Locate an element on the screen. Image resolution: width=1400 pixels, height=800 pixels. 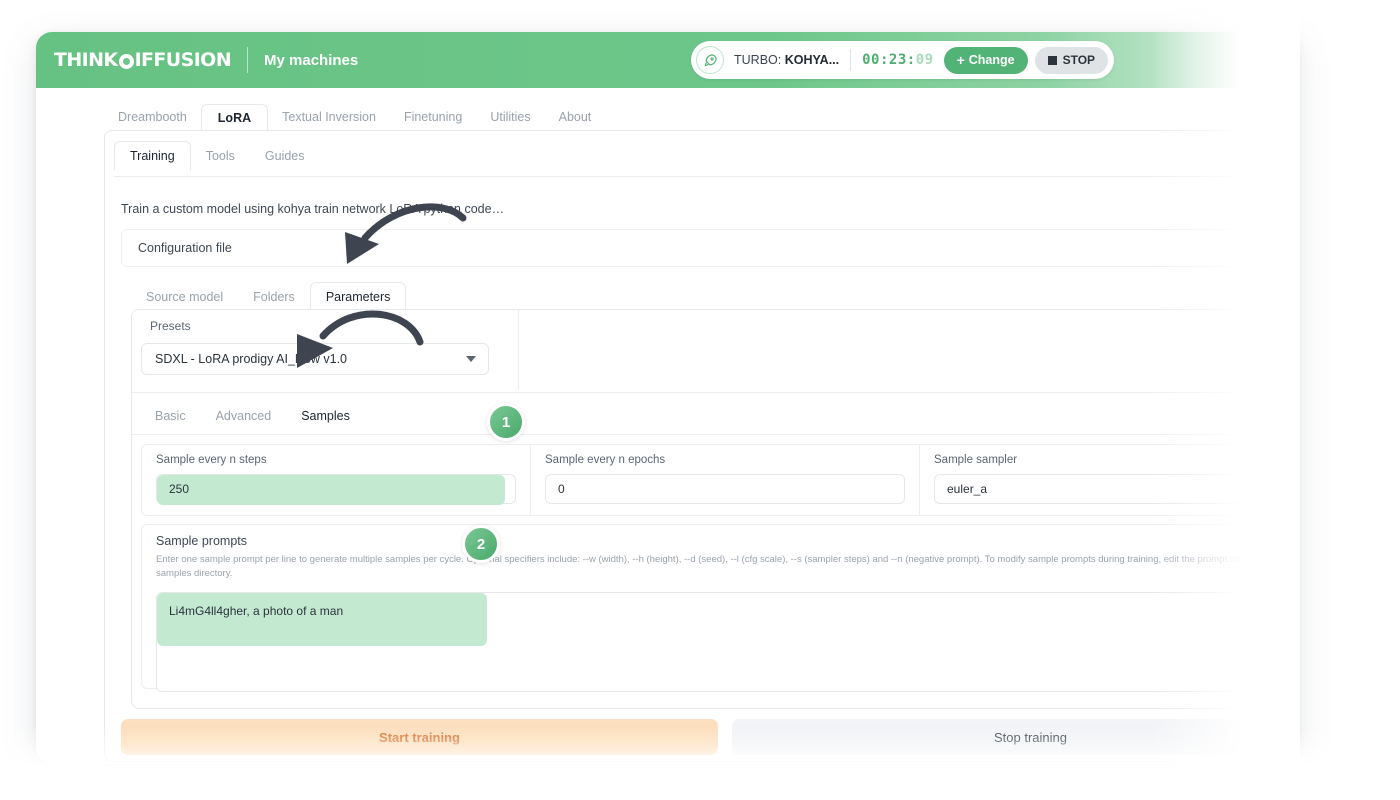
sample-every-n-steps-field: Sample every n steps 250 is located at coordinates (336, 480).